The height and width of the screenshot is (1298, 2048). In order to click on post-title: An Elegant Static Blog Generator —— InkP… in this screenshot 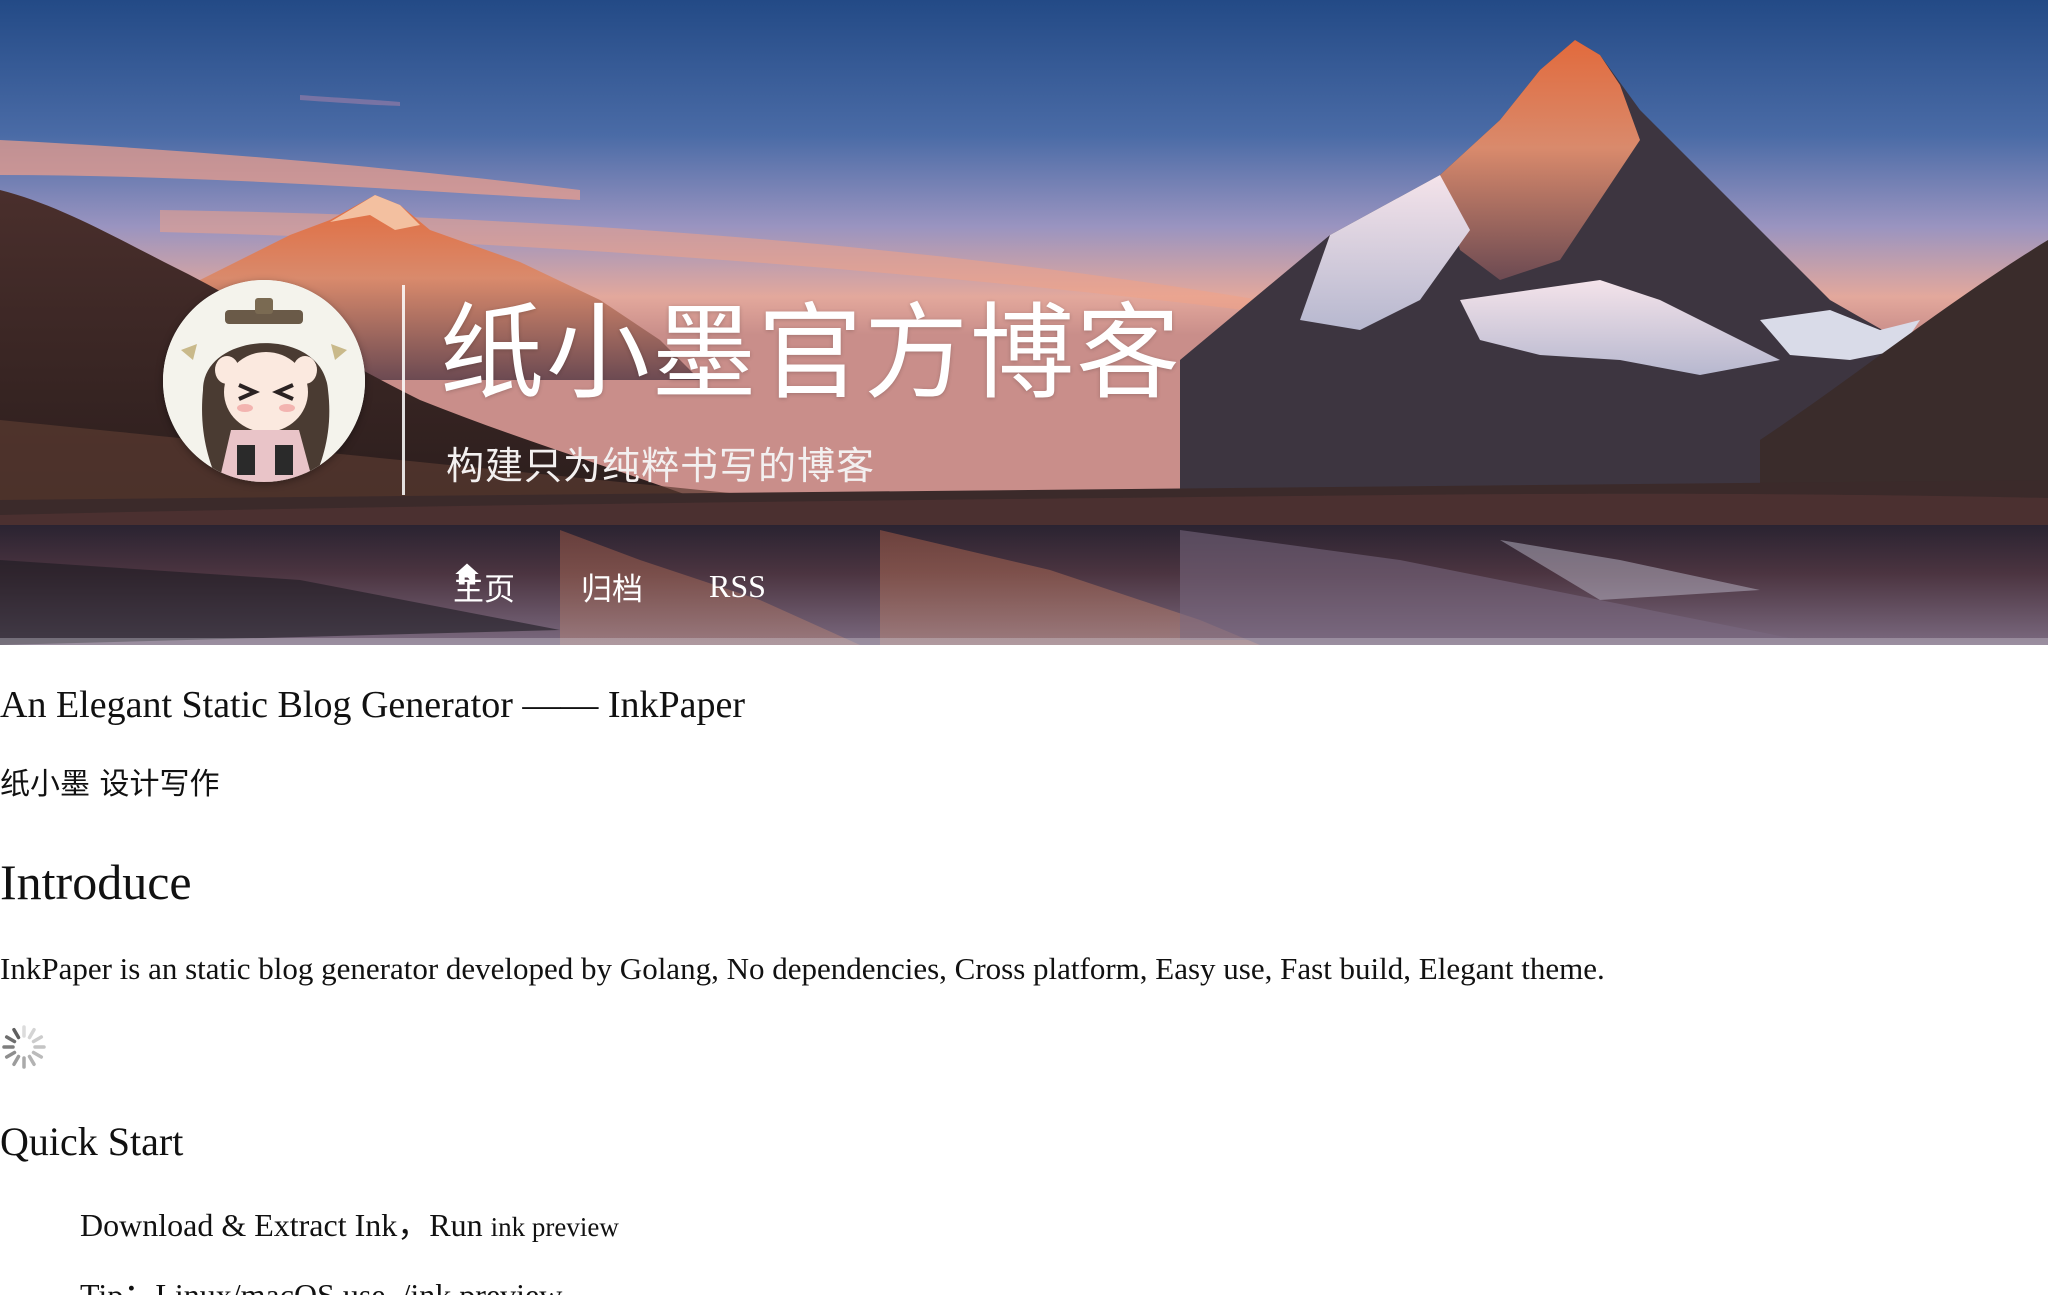, I will do `click(372, 705)`.